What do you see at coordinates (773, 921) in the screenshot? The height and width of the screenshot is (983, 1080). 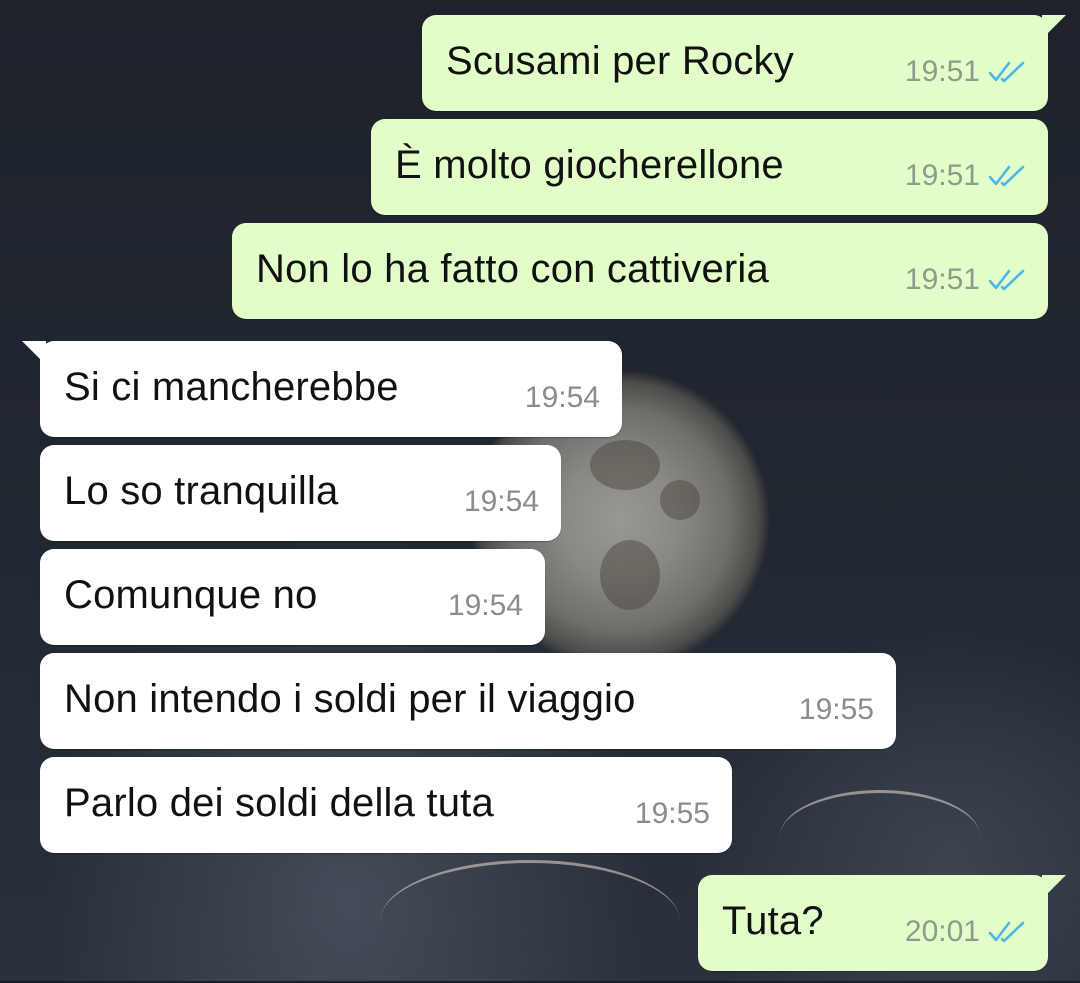 I see `message-text: Tuta?` at bounding box center [773, 921].